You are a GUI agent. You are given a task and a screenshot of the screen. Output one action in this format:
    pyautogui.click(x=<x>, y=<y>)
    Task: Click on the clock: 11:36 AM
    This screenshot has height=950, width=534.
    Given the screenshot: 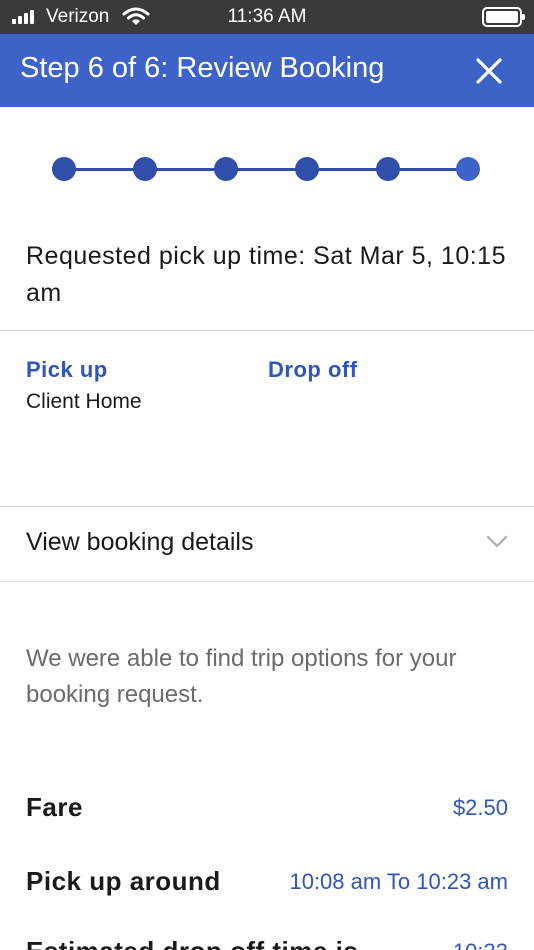 What is the action you would take?
    pyautogui.click(x=267, y=16)
    